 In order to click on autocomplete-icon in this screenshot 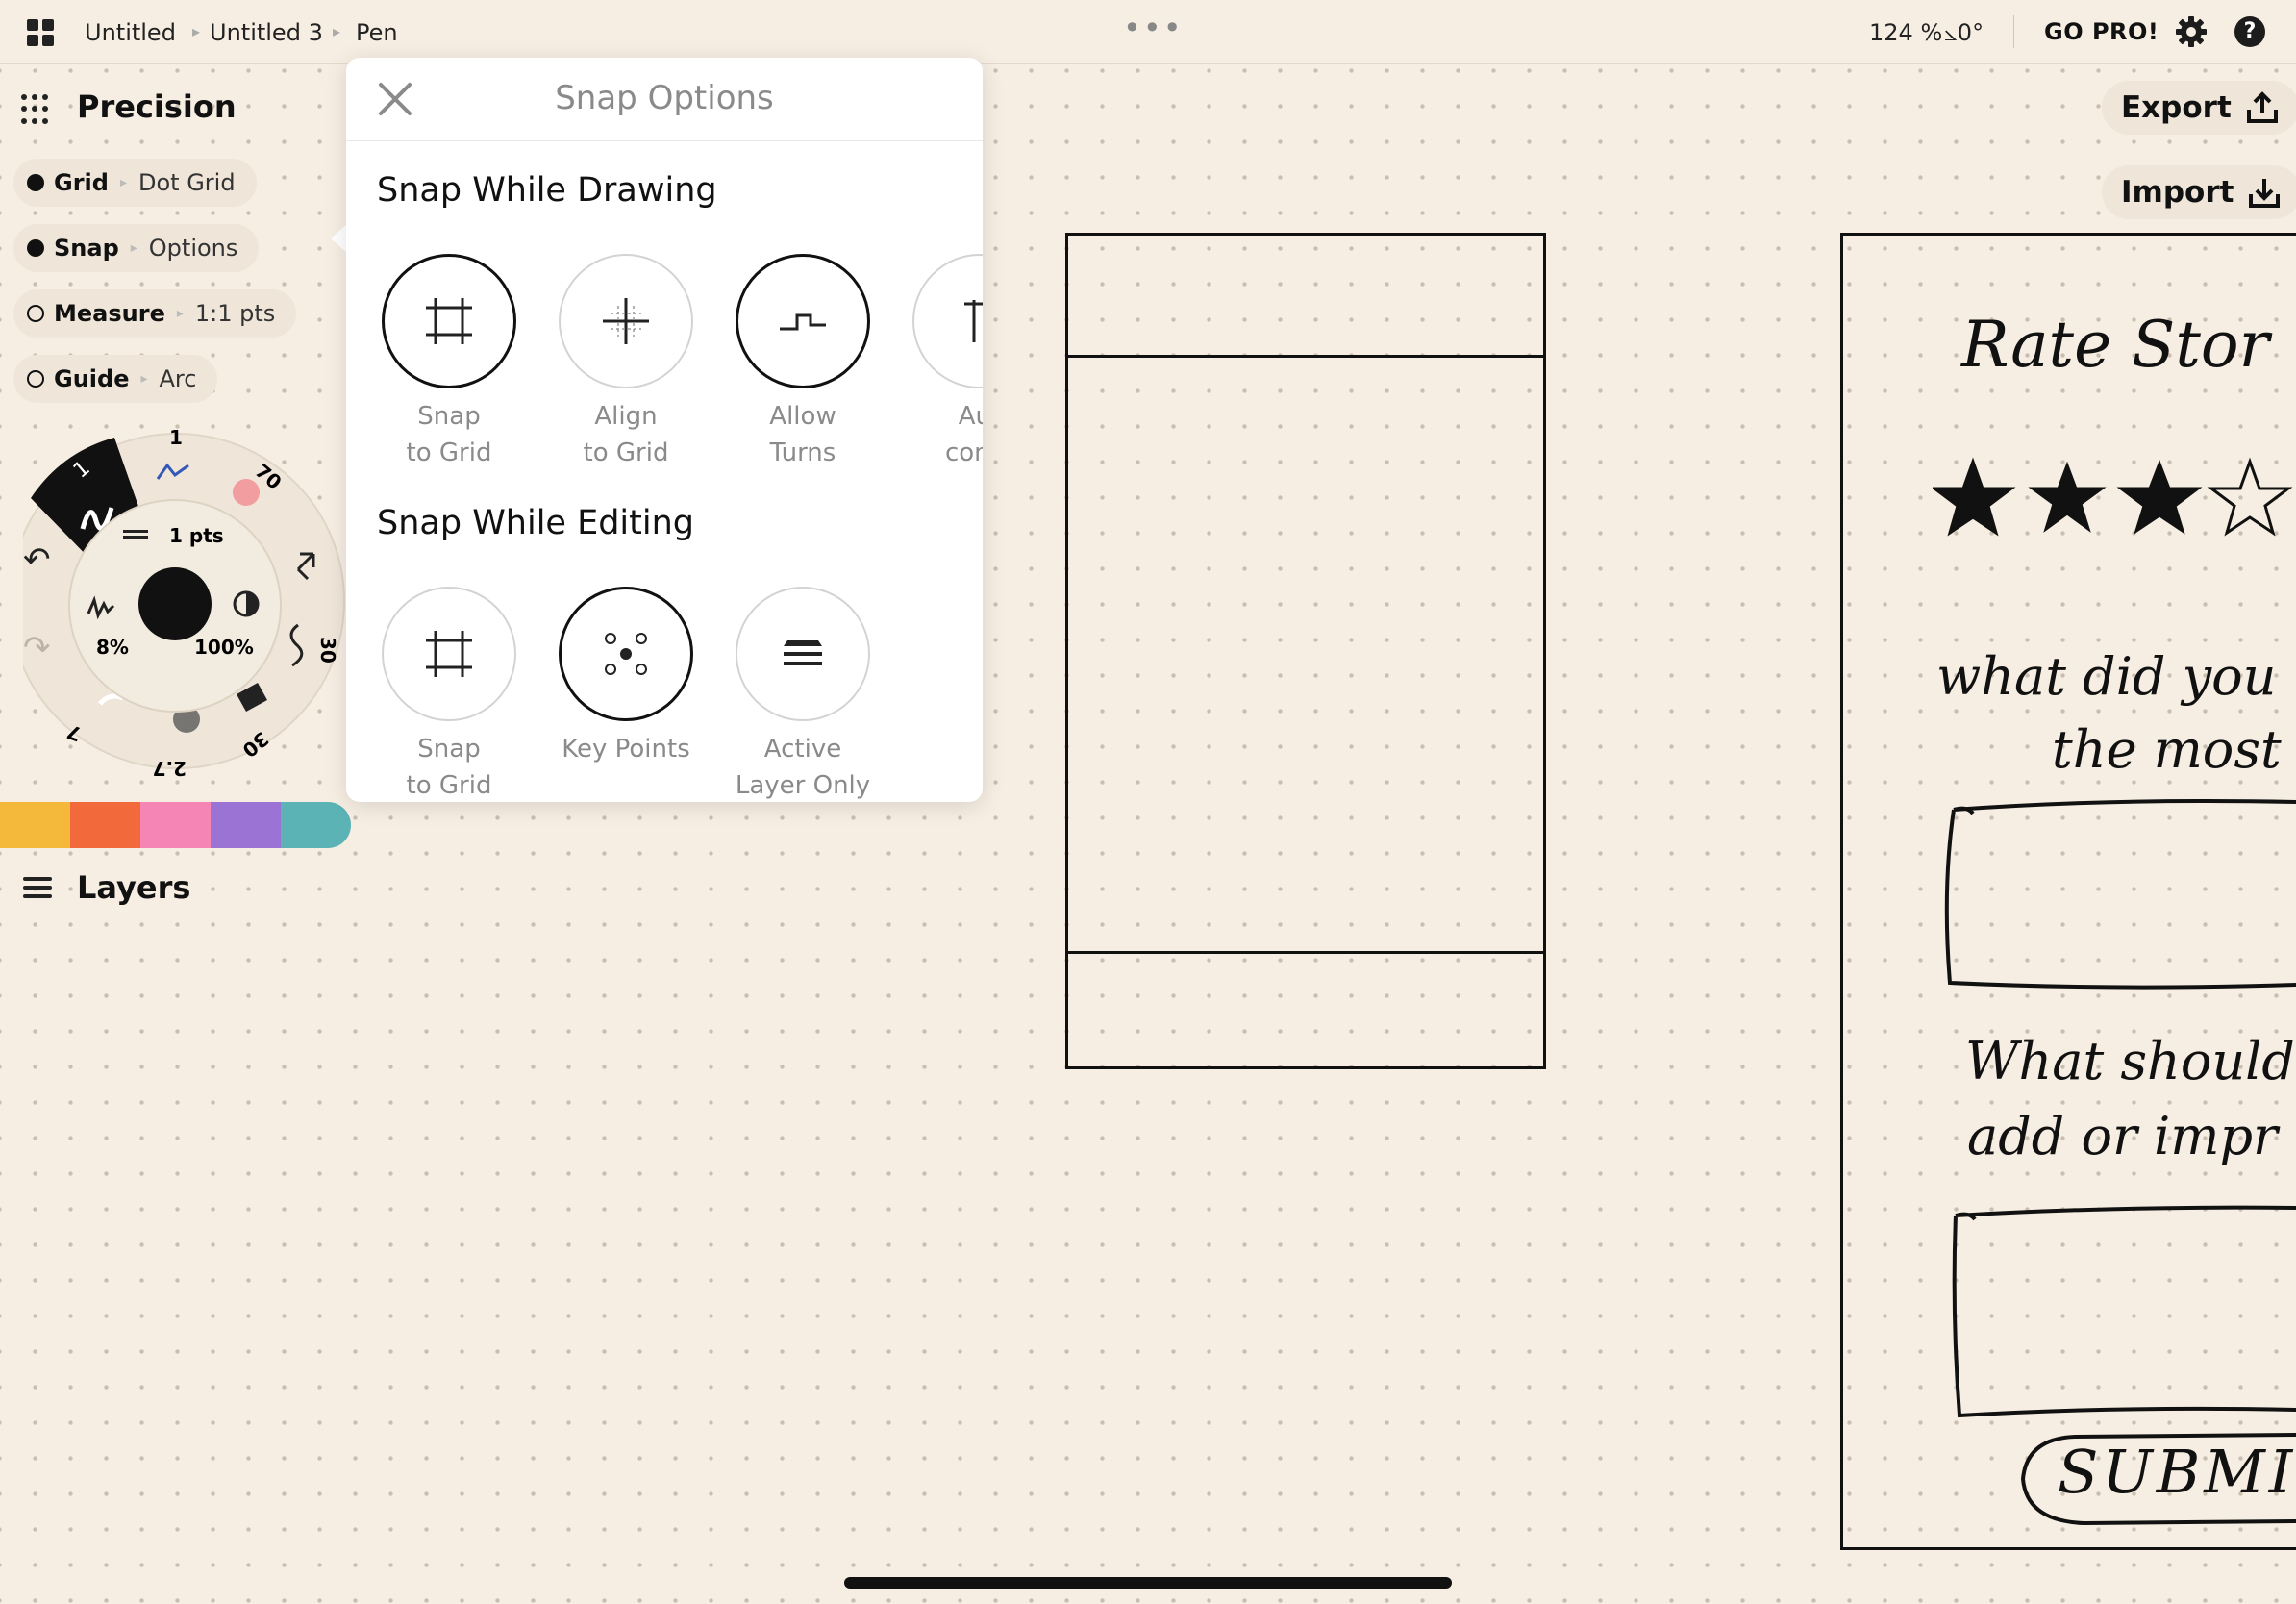, I will do `click(973, 321)`.